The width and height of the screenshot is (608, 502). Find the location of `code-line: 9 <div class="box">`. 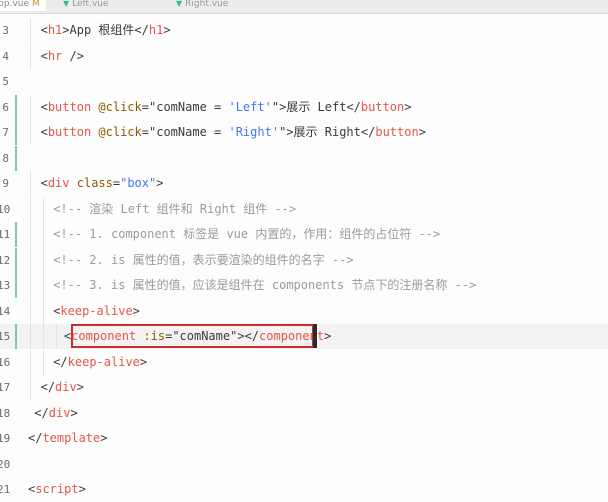

code-line: 9 <div class="box"> is located at coordinates (304, 183).